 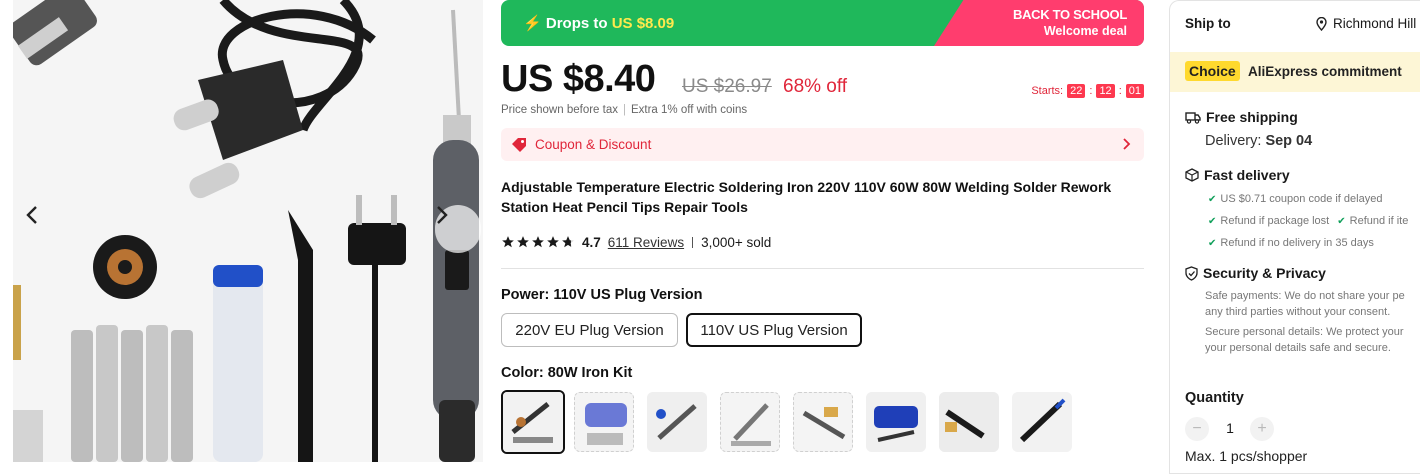 I want to click on rating-score: 4.7, so click(x=591, y=242).